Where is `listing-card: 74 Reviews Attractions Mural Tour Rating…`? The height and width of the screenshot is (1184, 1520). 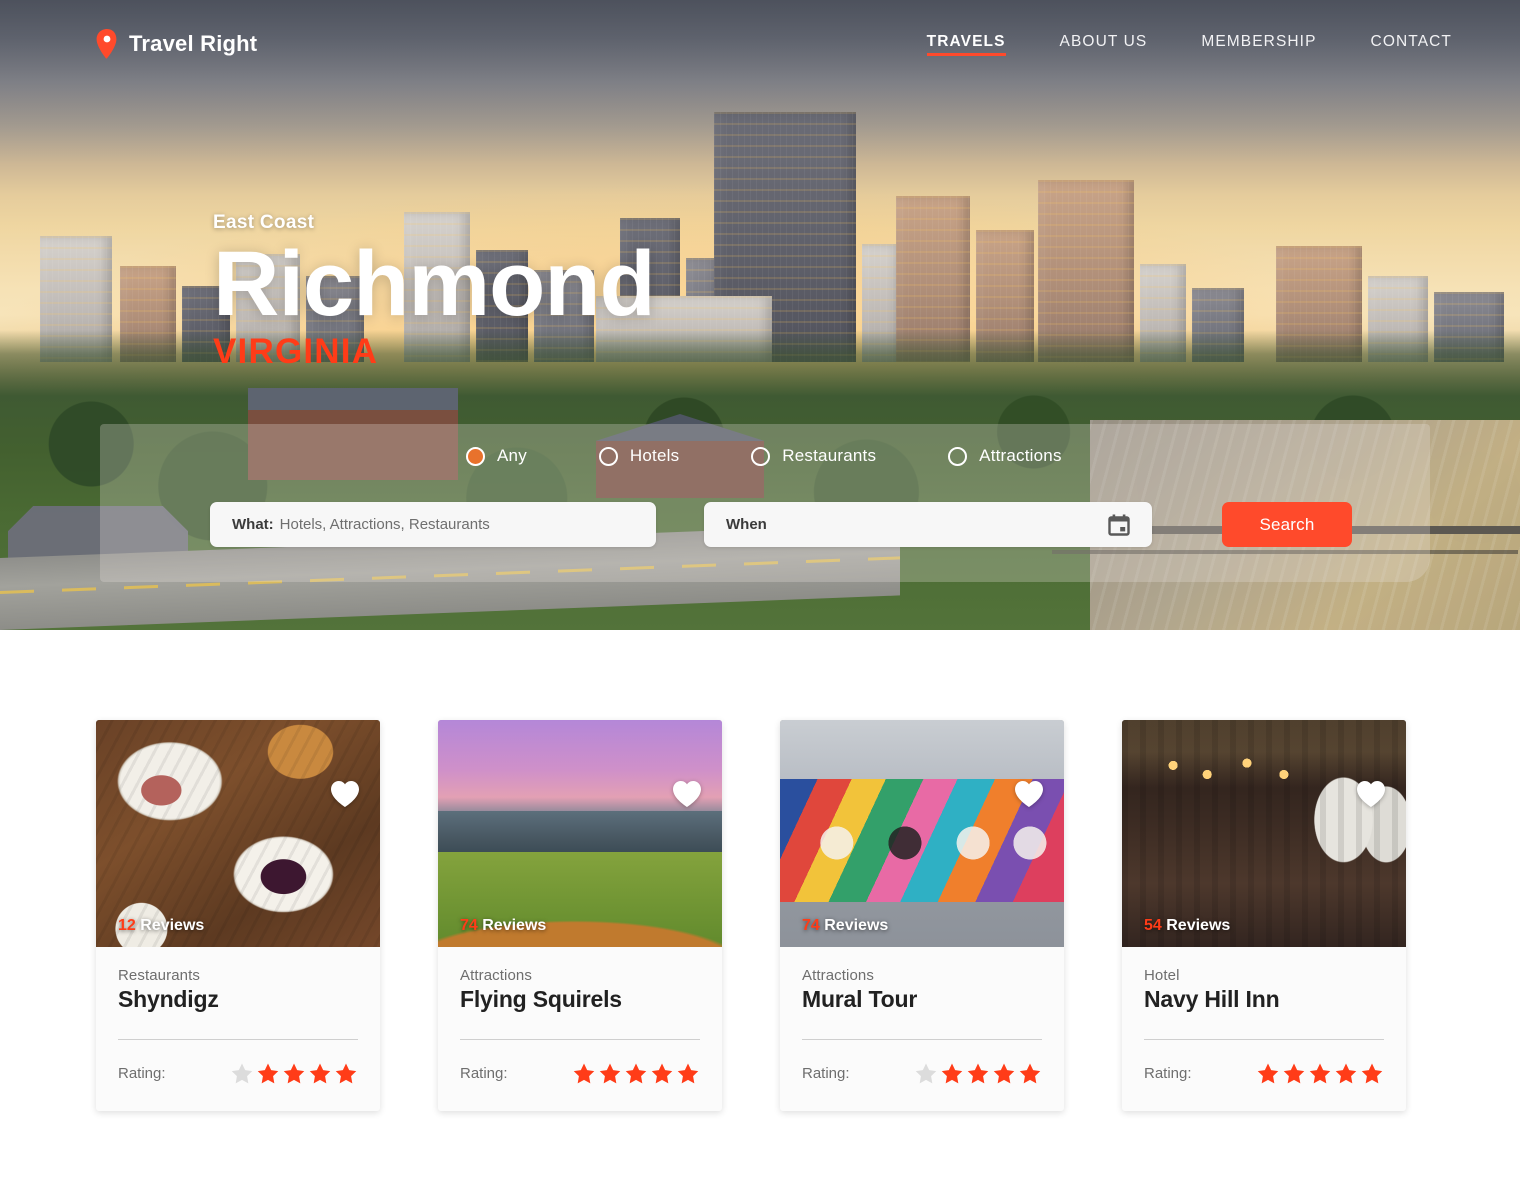 listing-card: 74 Reviews Attractions Mural Tour Rating… is located at coordinates (922, 915).